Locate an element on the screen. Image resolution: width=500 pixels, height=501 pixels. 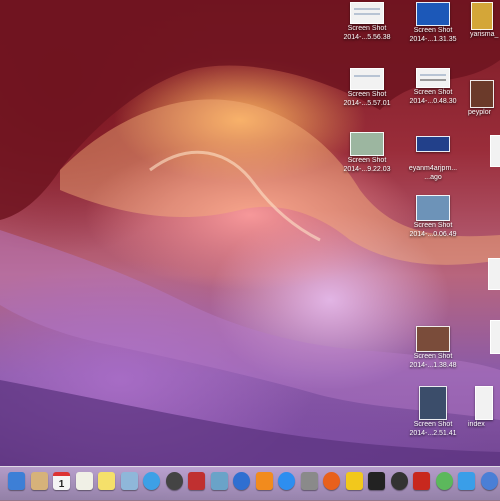
desktop-file-icon: eyanm4arjpm... ...ago is located at coordinates (433, 159).